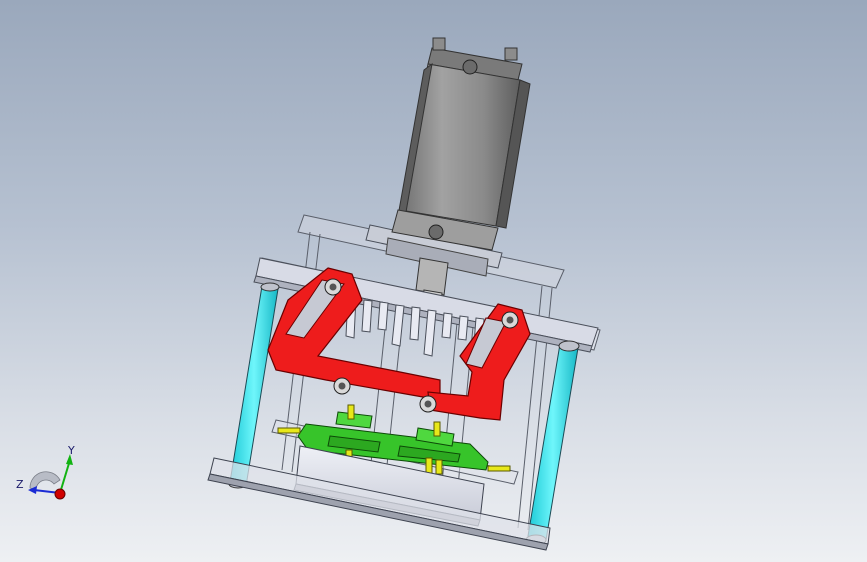 This screenshot has width=867, height=562. What do you see at coordinates (60, 494) in the screenshot?
I see `x-axis-dot` at bounding box center [60, 494].